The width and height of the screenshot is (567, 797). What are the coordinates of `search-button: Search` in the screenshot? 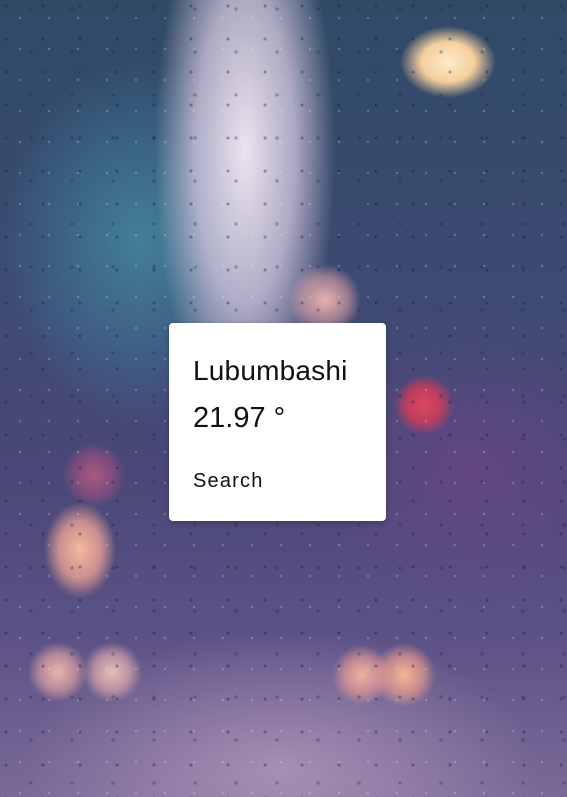 It's located at (228, 481).